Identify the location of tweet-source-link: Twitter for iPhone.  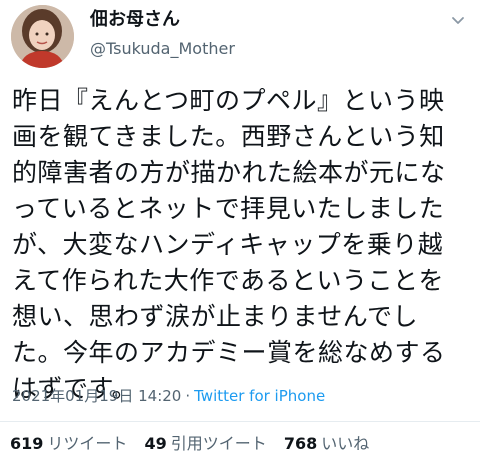
(259, 396).